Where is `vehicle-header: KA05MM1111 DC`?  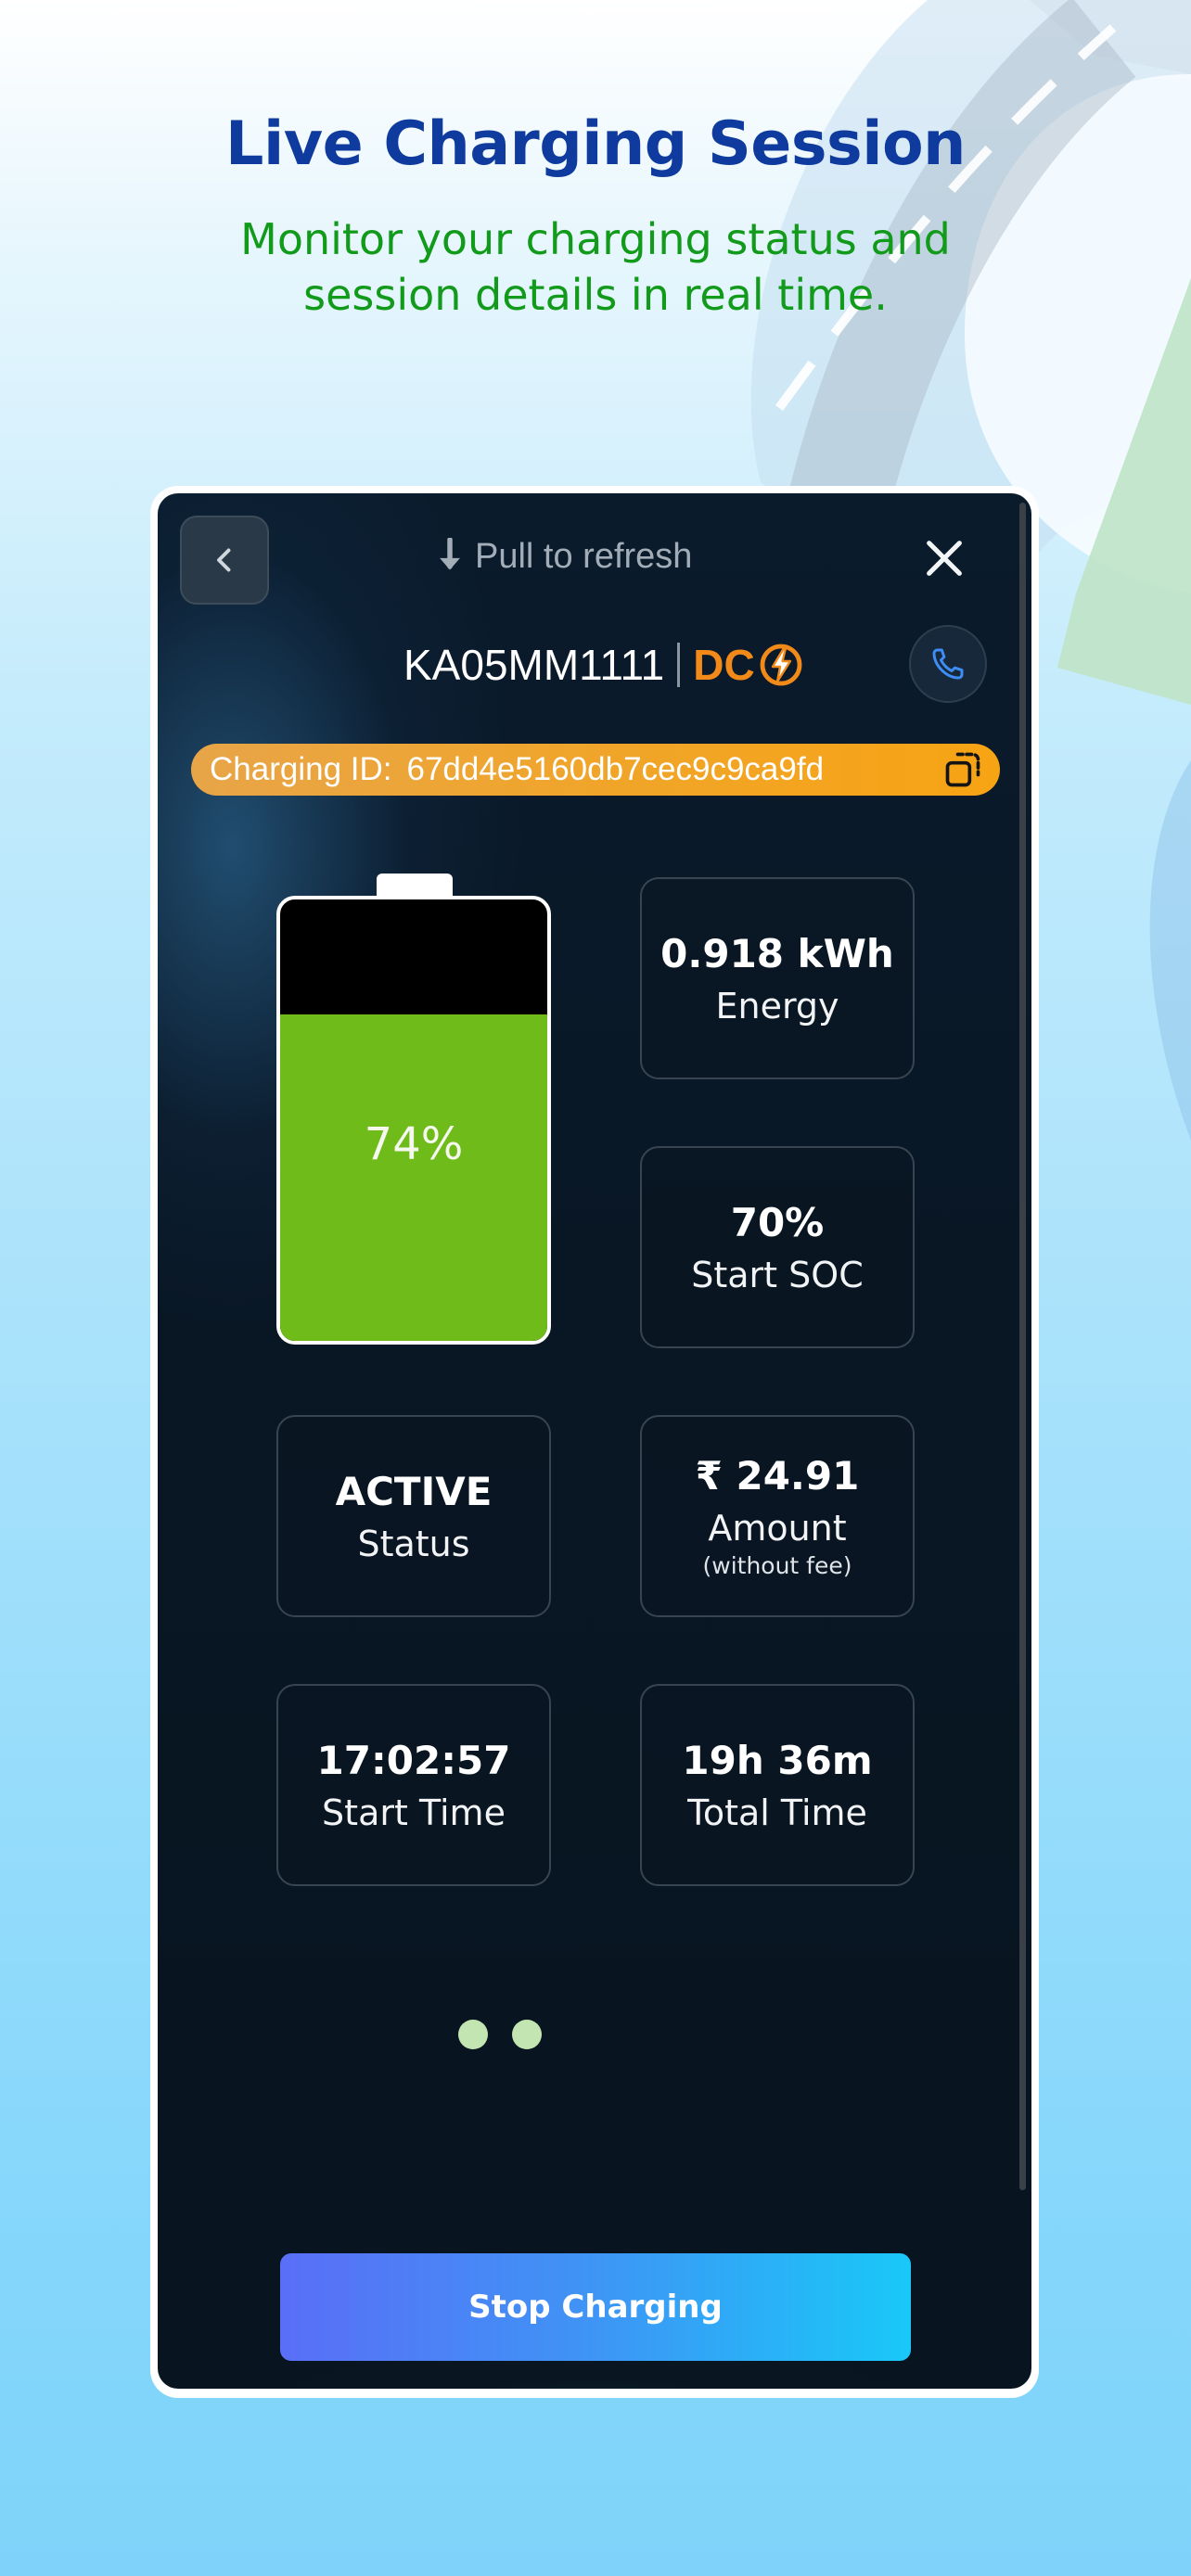 vehicle-header: KA05MM1111 DC is located at coordinates (603, 665).